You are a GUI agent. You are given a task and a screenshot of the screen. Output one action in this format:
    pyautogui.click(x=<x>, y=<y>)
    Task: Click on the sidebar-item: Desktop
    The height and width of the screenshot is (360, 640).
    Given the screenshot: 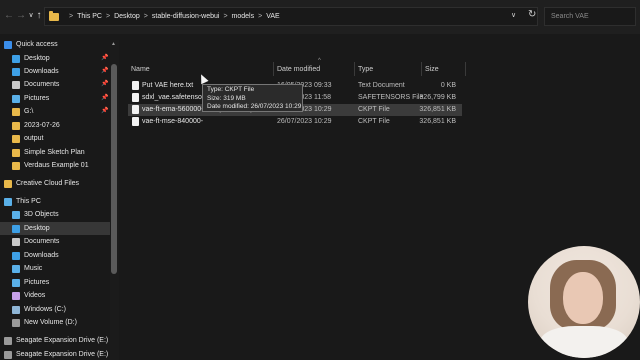 What is the action you would take?
    pyautogui.click(x=55, y=228)
    